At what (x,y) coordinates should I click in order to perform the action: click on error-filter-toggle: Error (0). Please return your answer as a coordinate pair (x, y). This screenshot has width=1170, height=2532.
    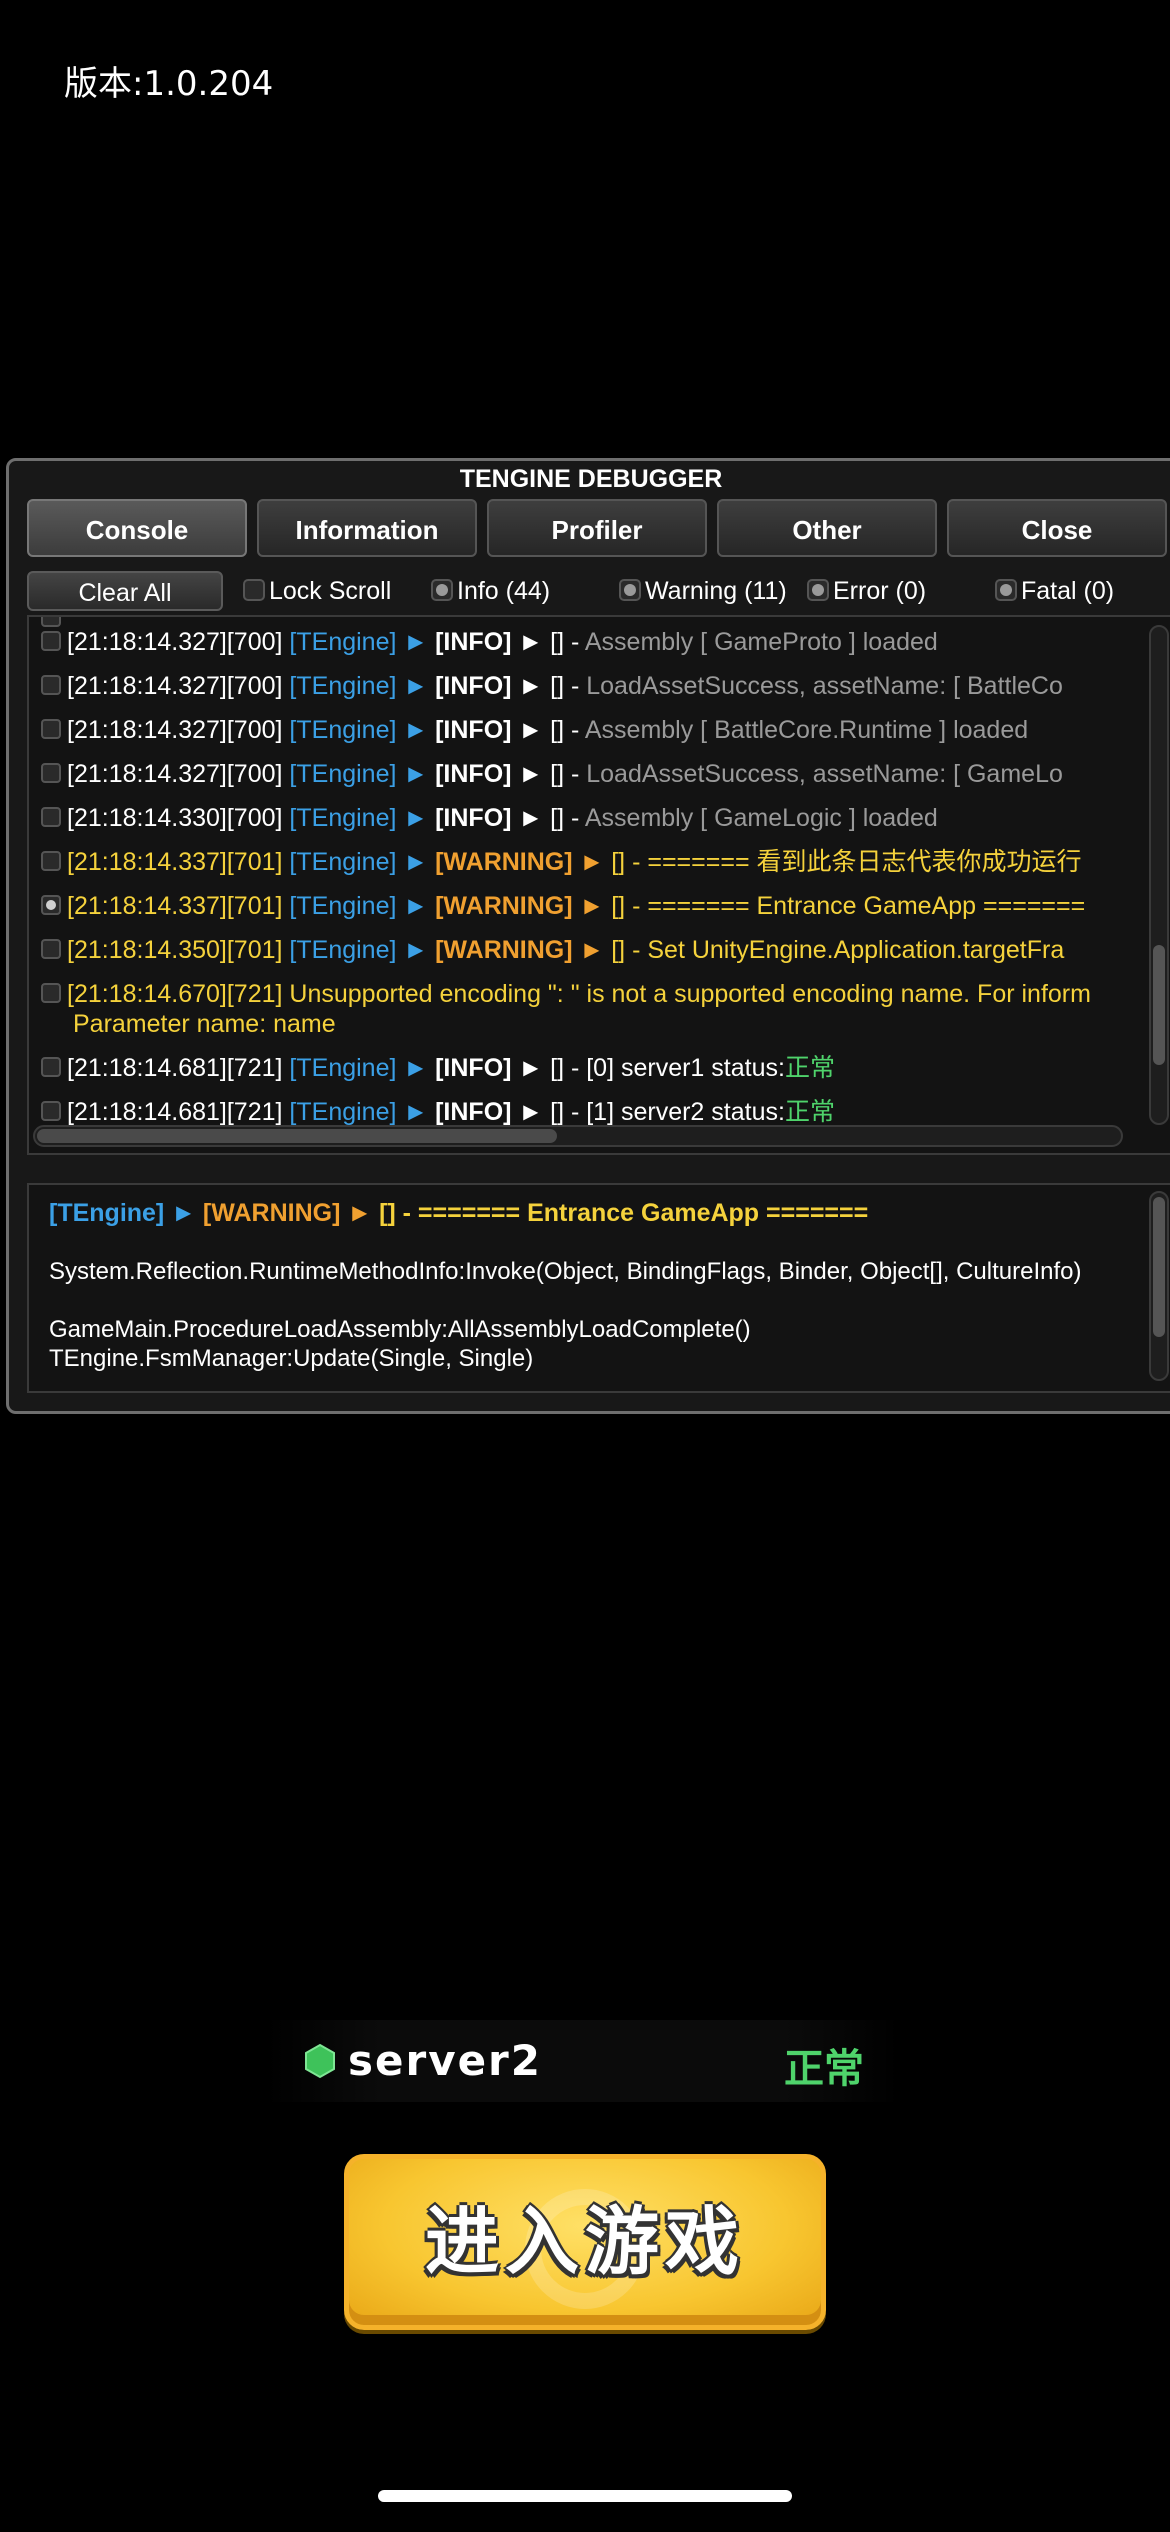
    Looking at the image, I should click on (866, 591).